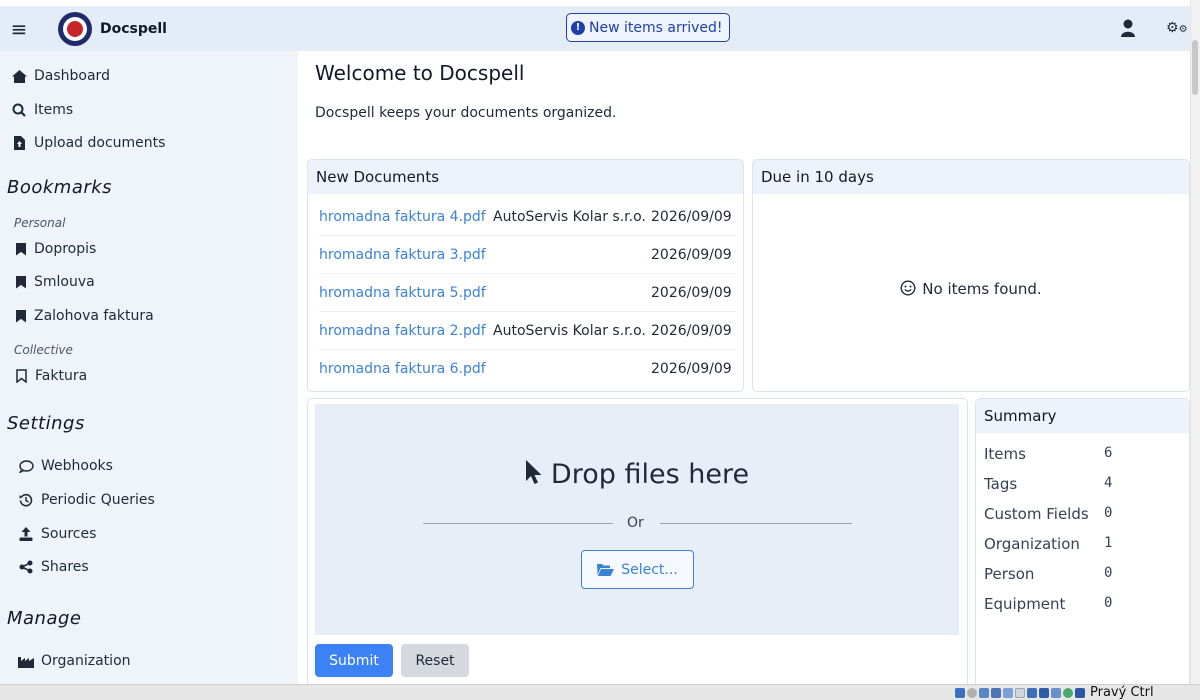 The height and width of the screenshot is (700, 1200). I want to click on page-subtitle: Docspell keeps your documents organized., so click(466, 113).